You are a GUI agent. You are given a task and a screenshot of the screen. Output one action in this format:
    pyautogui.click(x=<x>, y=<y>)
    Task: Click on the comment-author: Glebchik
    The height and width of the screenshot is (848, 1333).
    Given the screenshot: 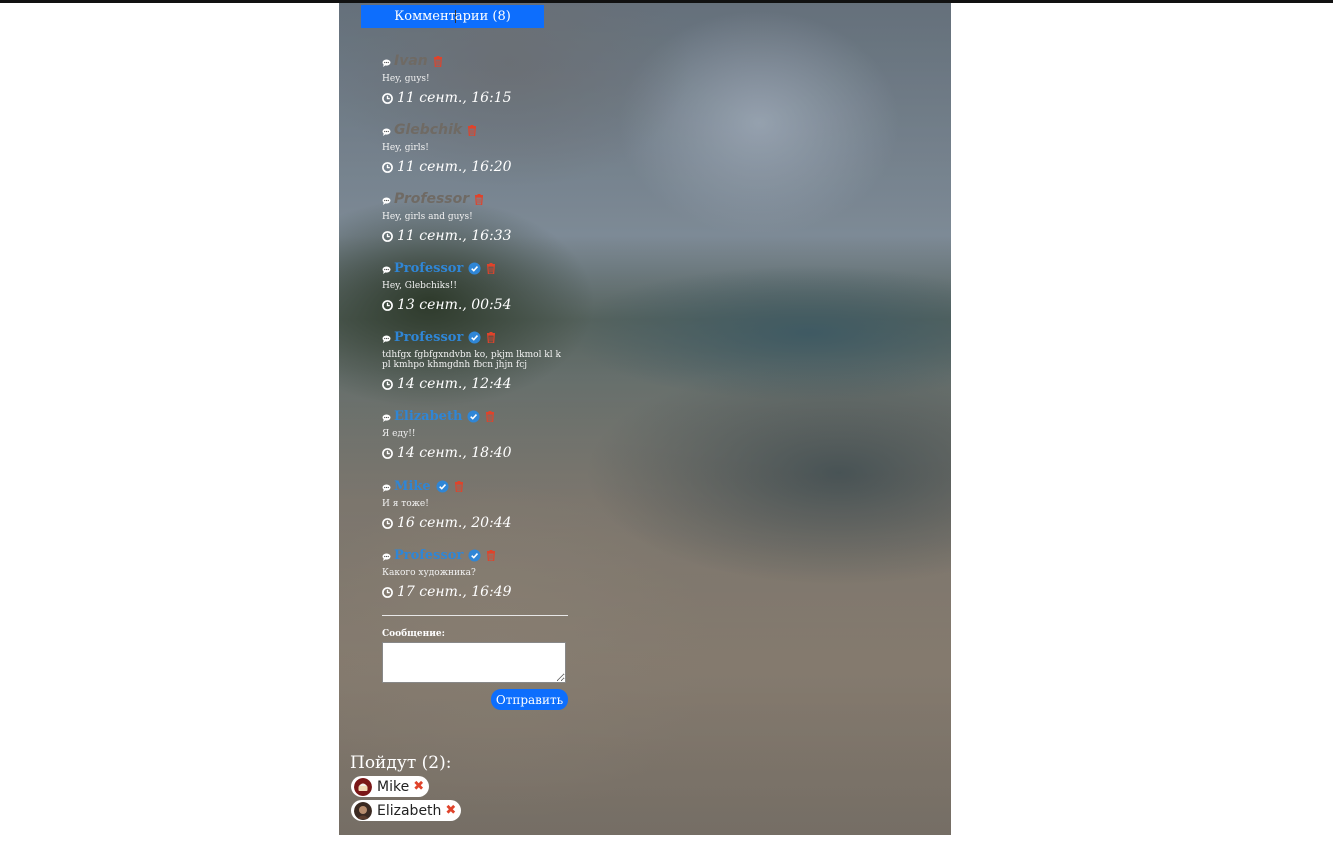 What is the action you would take?
    pyautogui.click(x=428, y=130)
    